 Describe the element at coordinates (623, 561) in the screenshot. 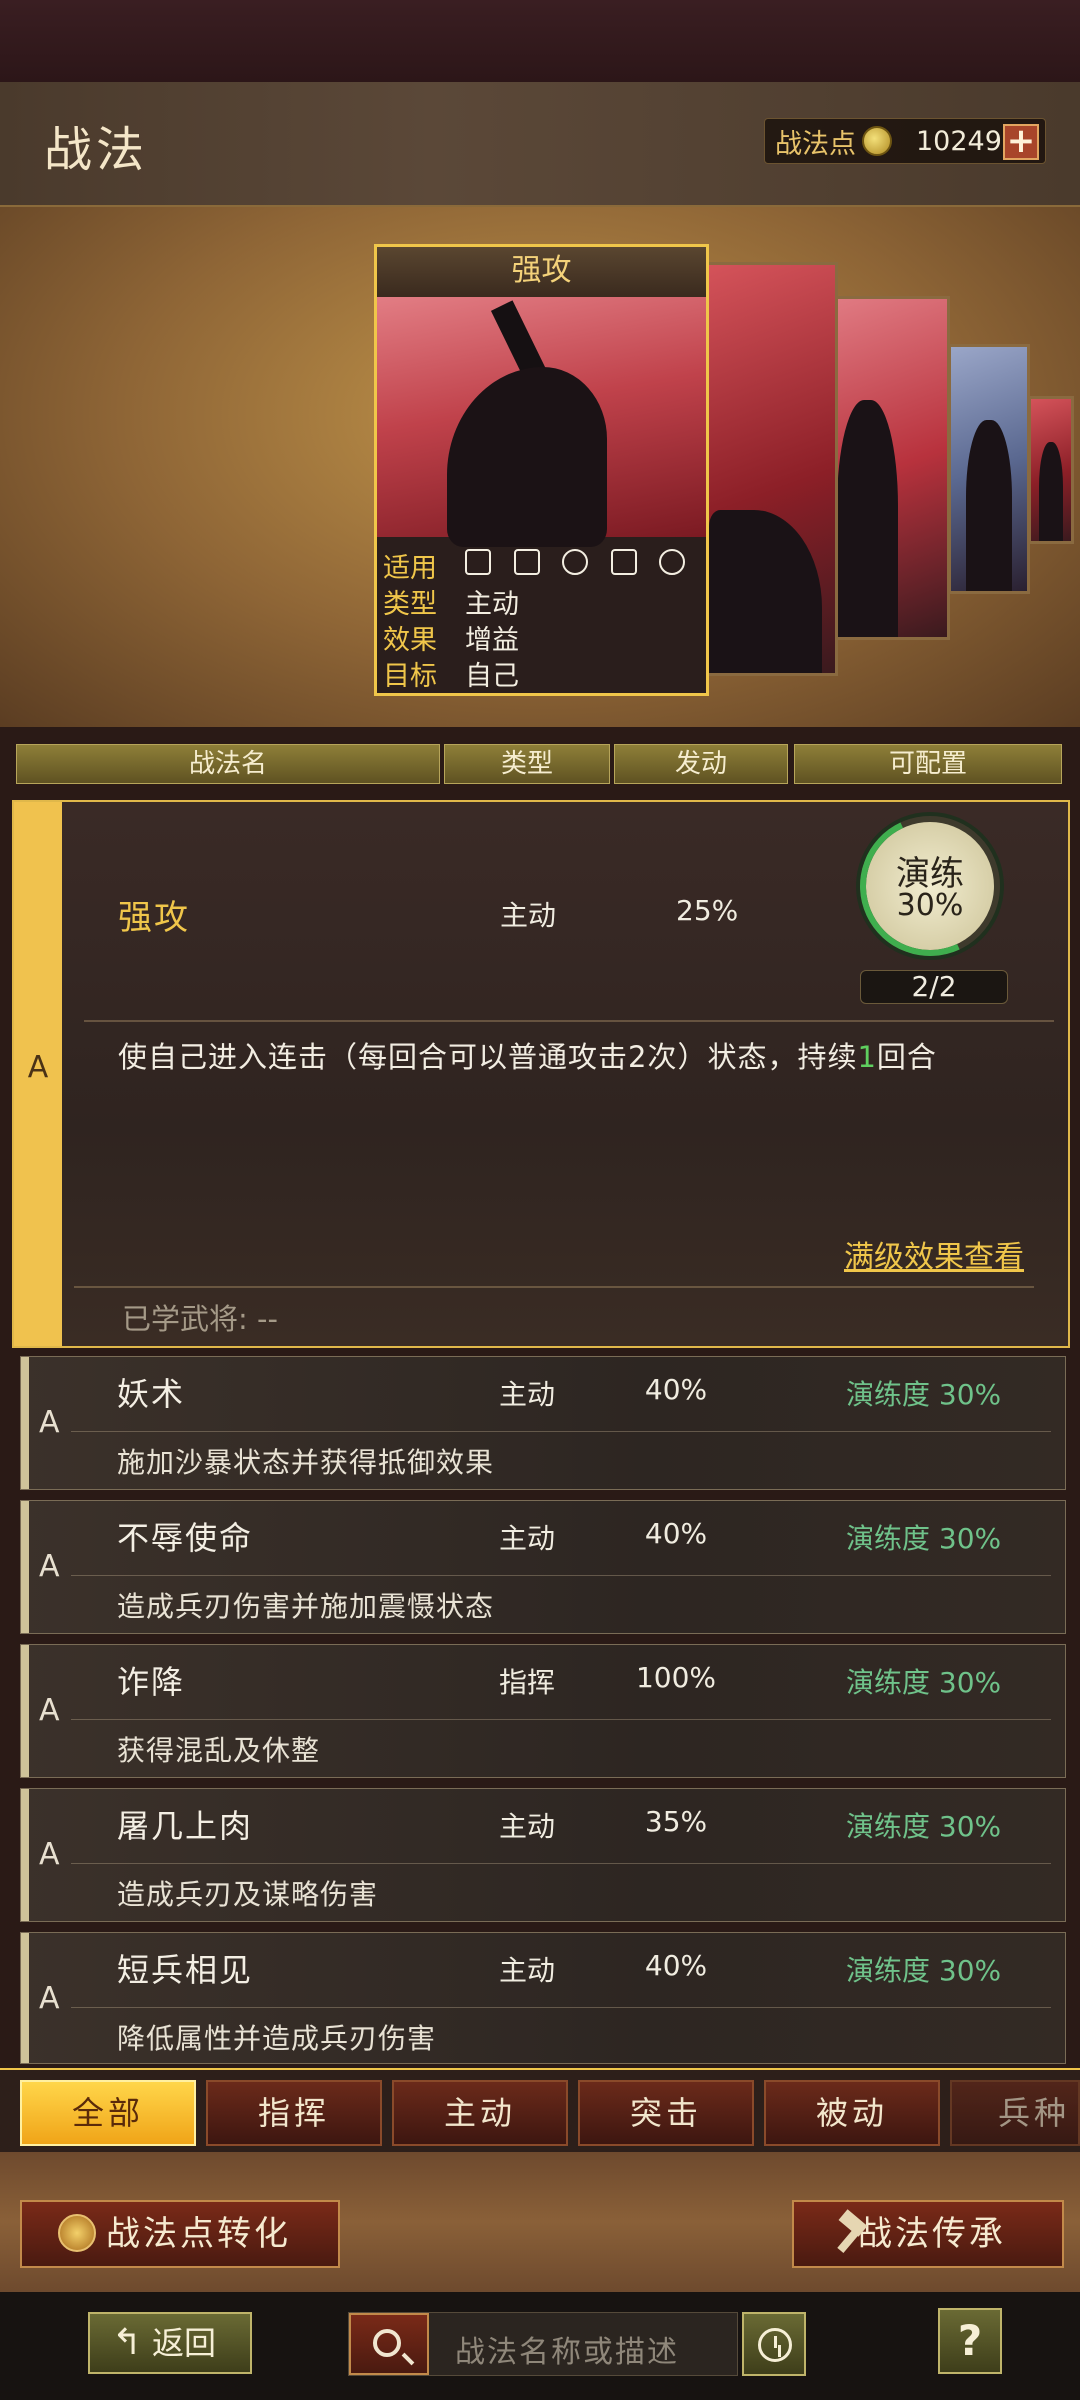

I see `spear-icon` at that location.